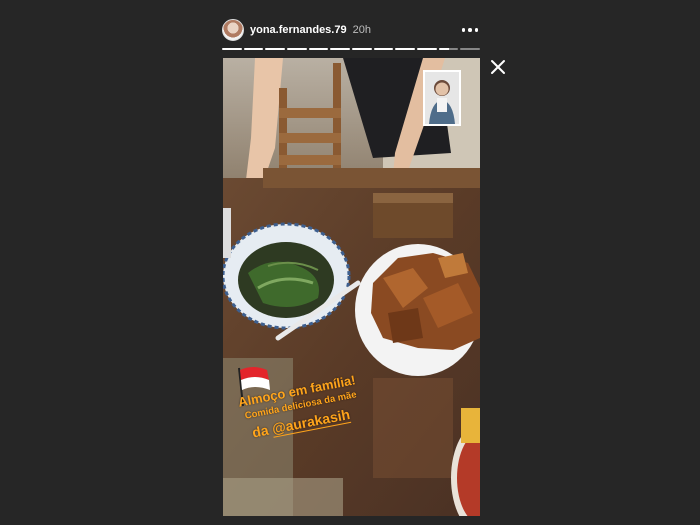  What do you see at coordinates (233, 30) in the screenshot?
I see `avatar` at bounding box center [233, 30].